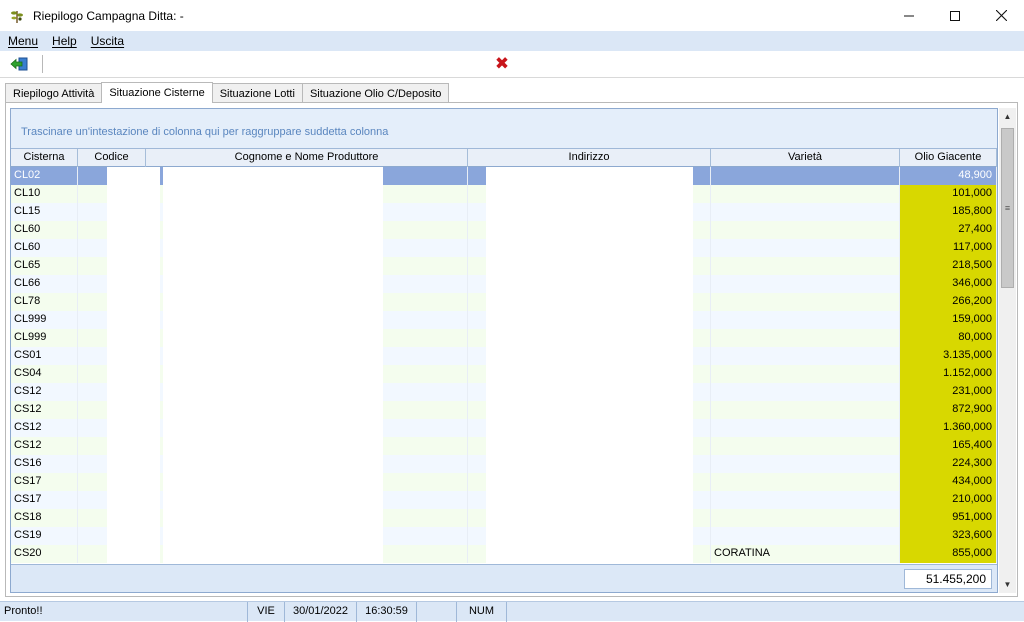  I want to click on cell-olio-giacente: 855,000, so click(948, 554).